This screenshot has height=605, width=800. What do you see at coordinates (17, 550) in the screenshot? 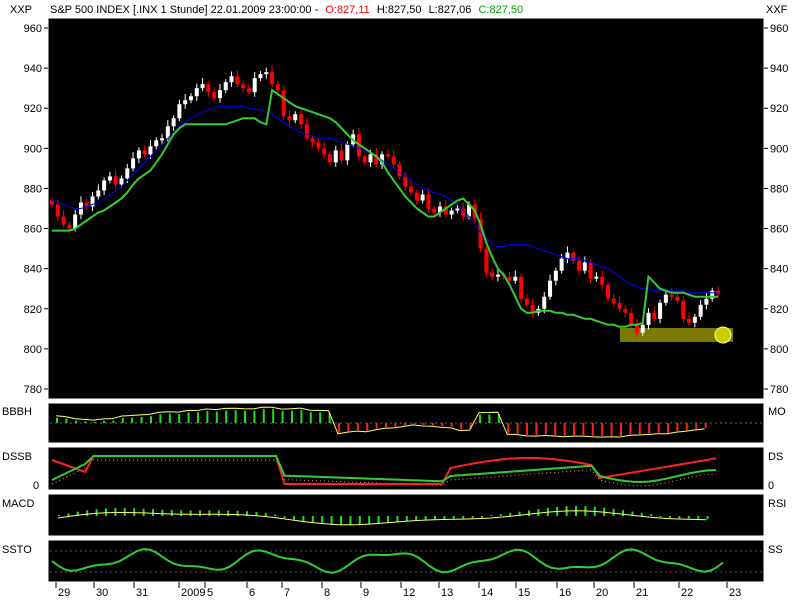
I see `panel-ssto-label: SSTO` at bounding box center [17, 550].